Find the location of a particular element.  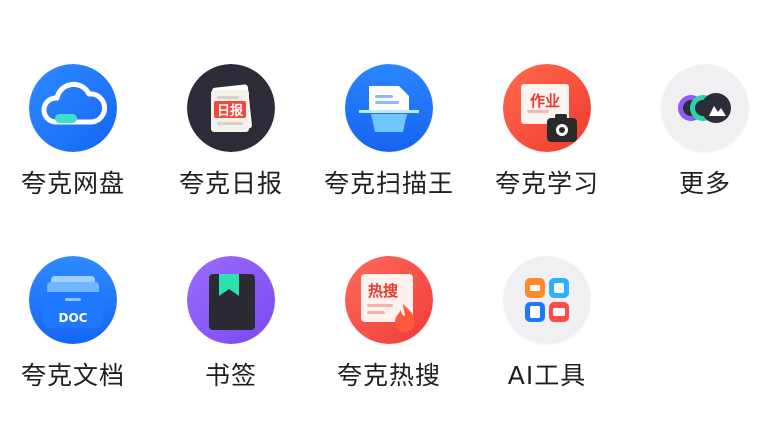

app-label: 夸克热搜 is located at coordinates (388, 375).